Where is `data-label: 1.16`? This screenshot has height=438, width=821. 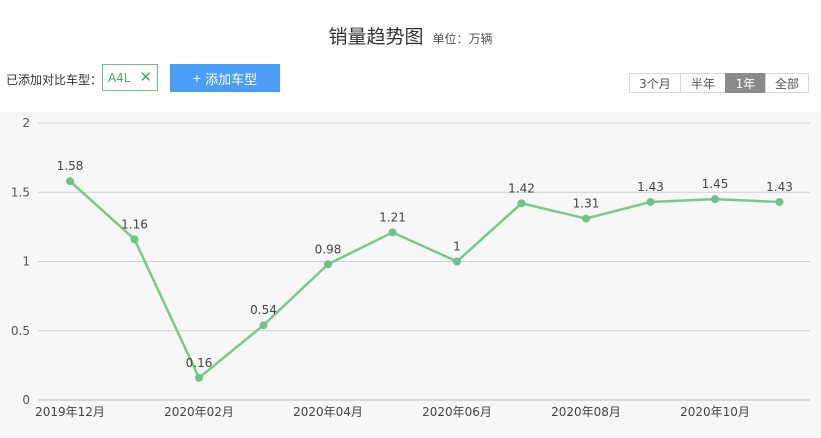
data-label: 1.16 is located at coordinates (134, 224).